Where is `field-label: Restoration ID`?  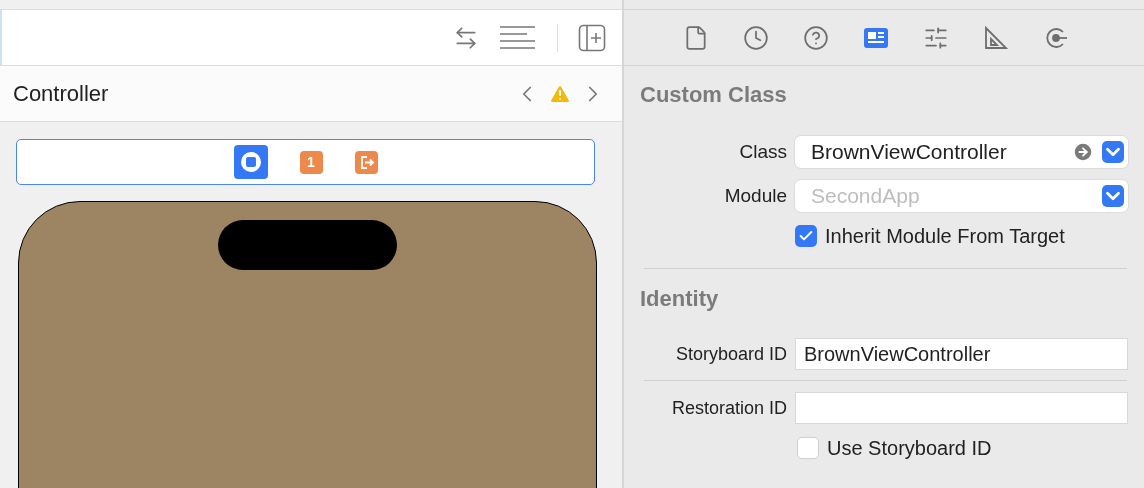 field-label: Restoration ID is located at coordinates (728, 408).